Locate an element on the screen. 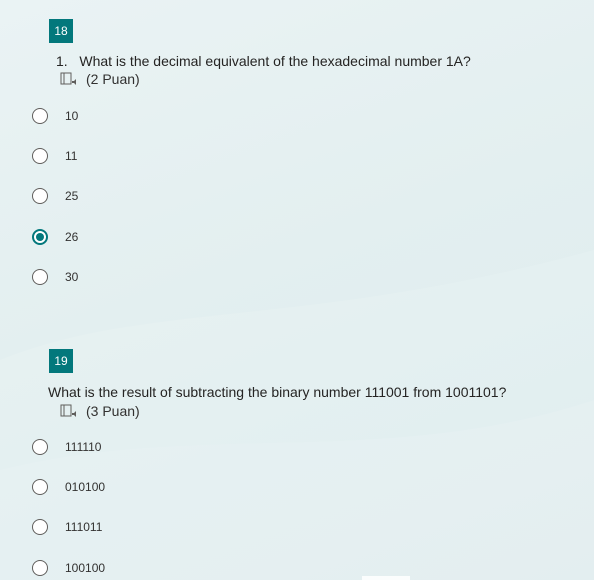  option-label: 30 is located at coordinates (72, 277).